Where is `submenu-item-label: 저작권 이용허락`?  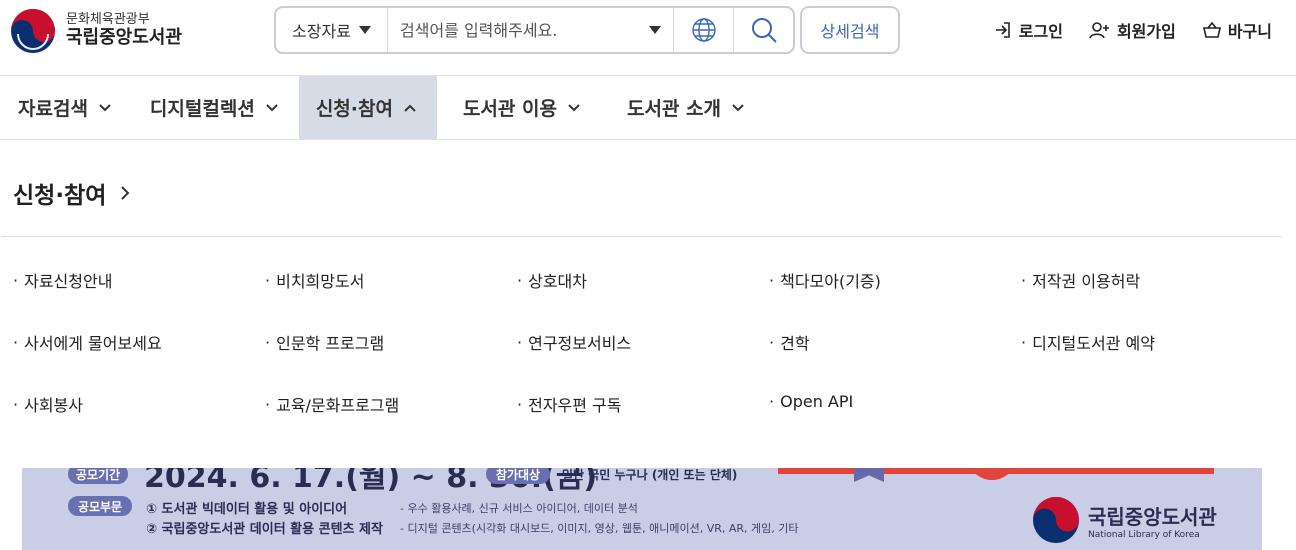 submenu-item-label: 저작권 이용허락 is located at coordinates (1086, 281).